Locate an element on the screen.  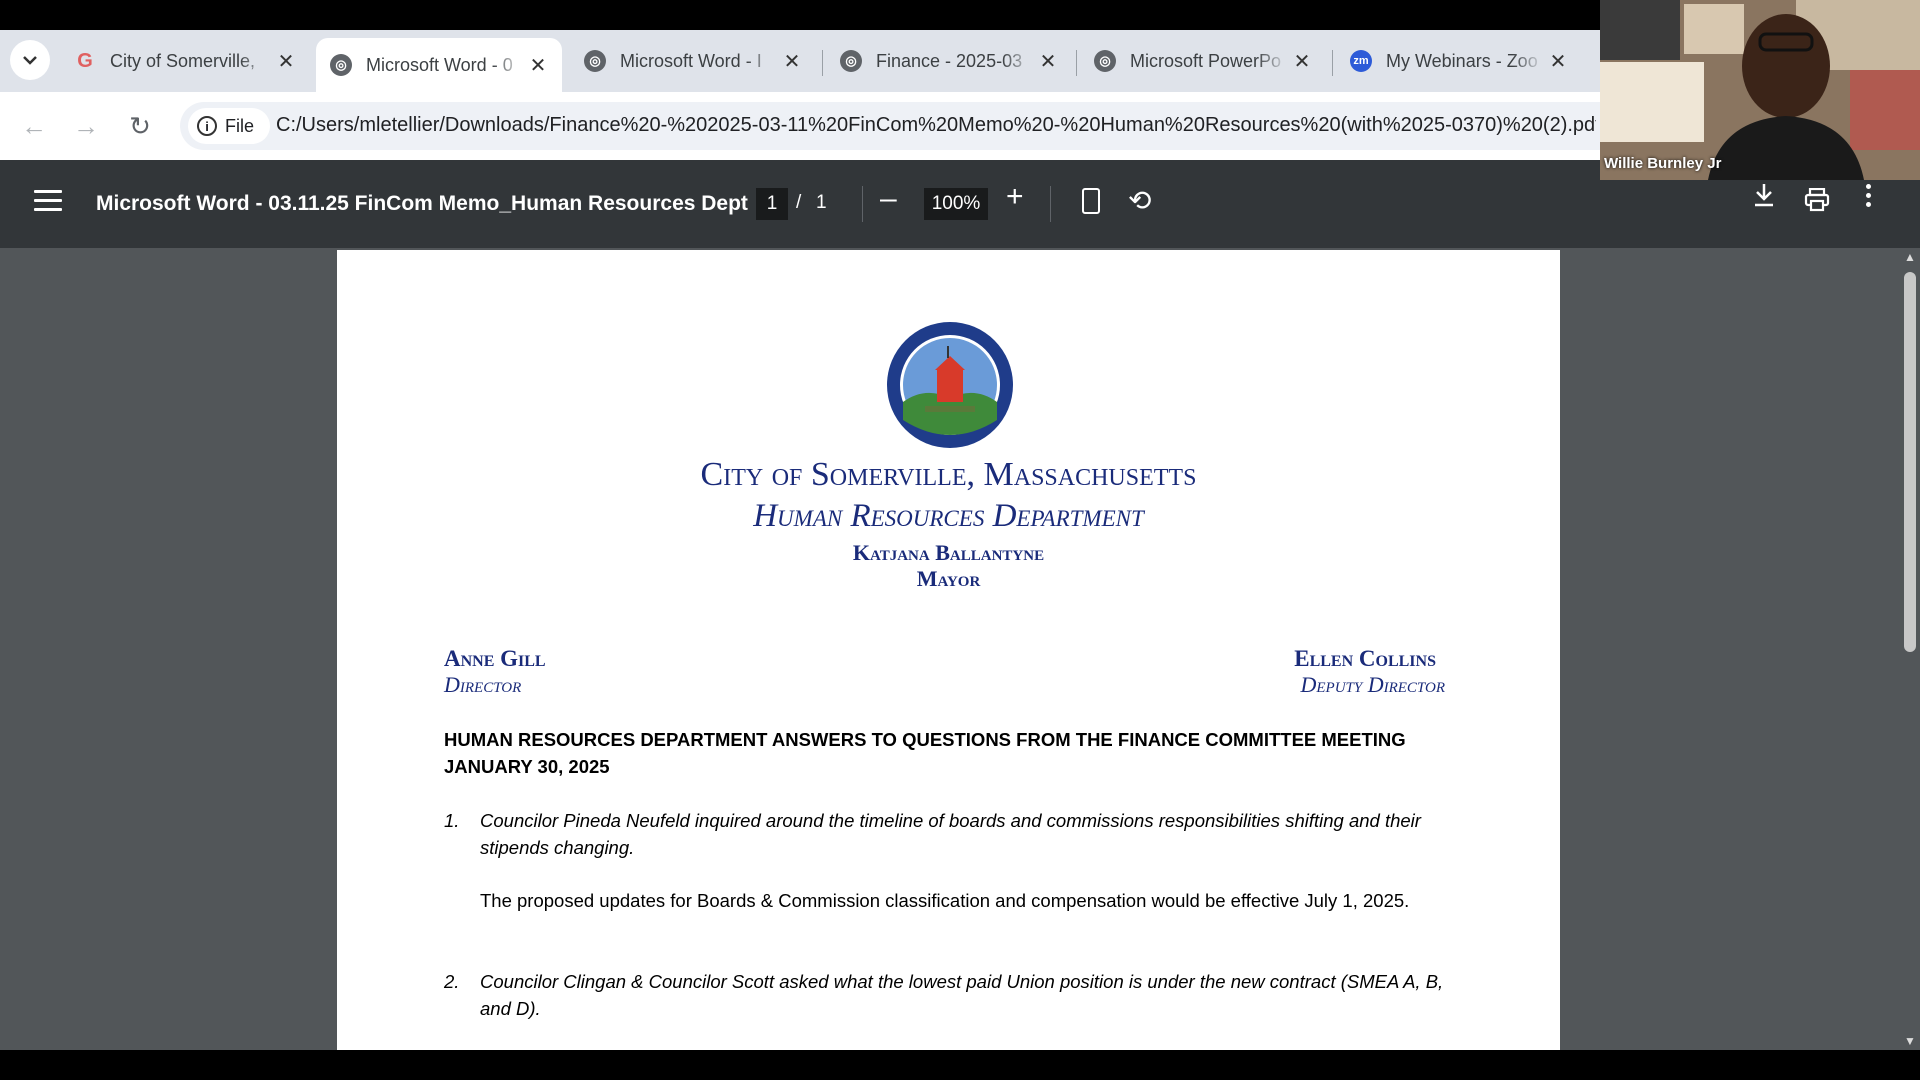
mayor-name: Katjana Ballantyne is located at coordinates (948, 552).